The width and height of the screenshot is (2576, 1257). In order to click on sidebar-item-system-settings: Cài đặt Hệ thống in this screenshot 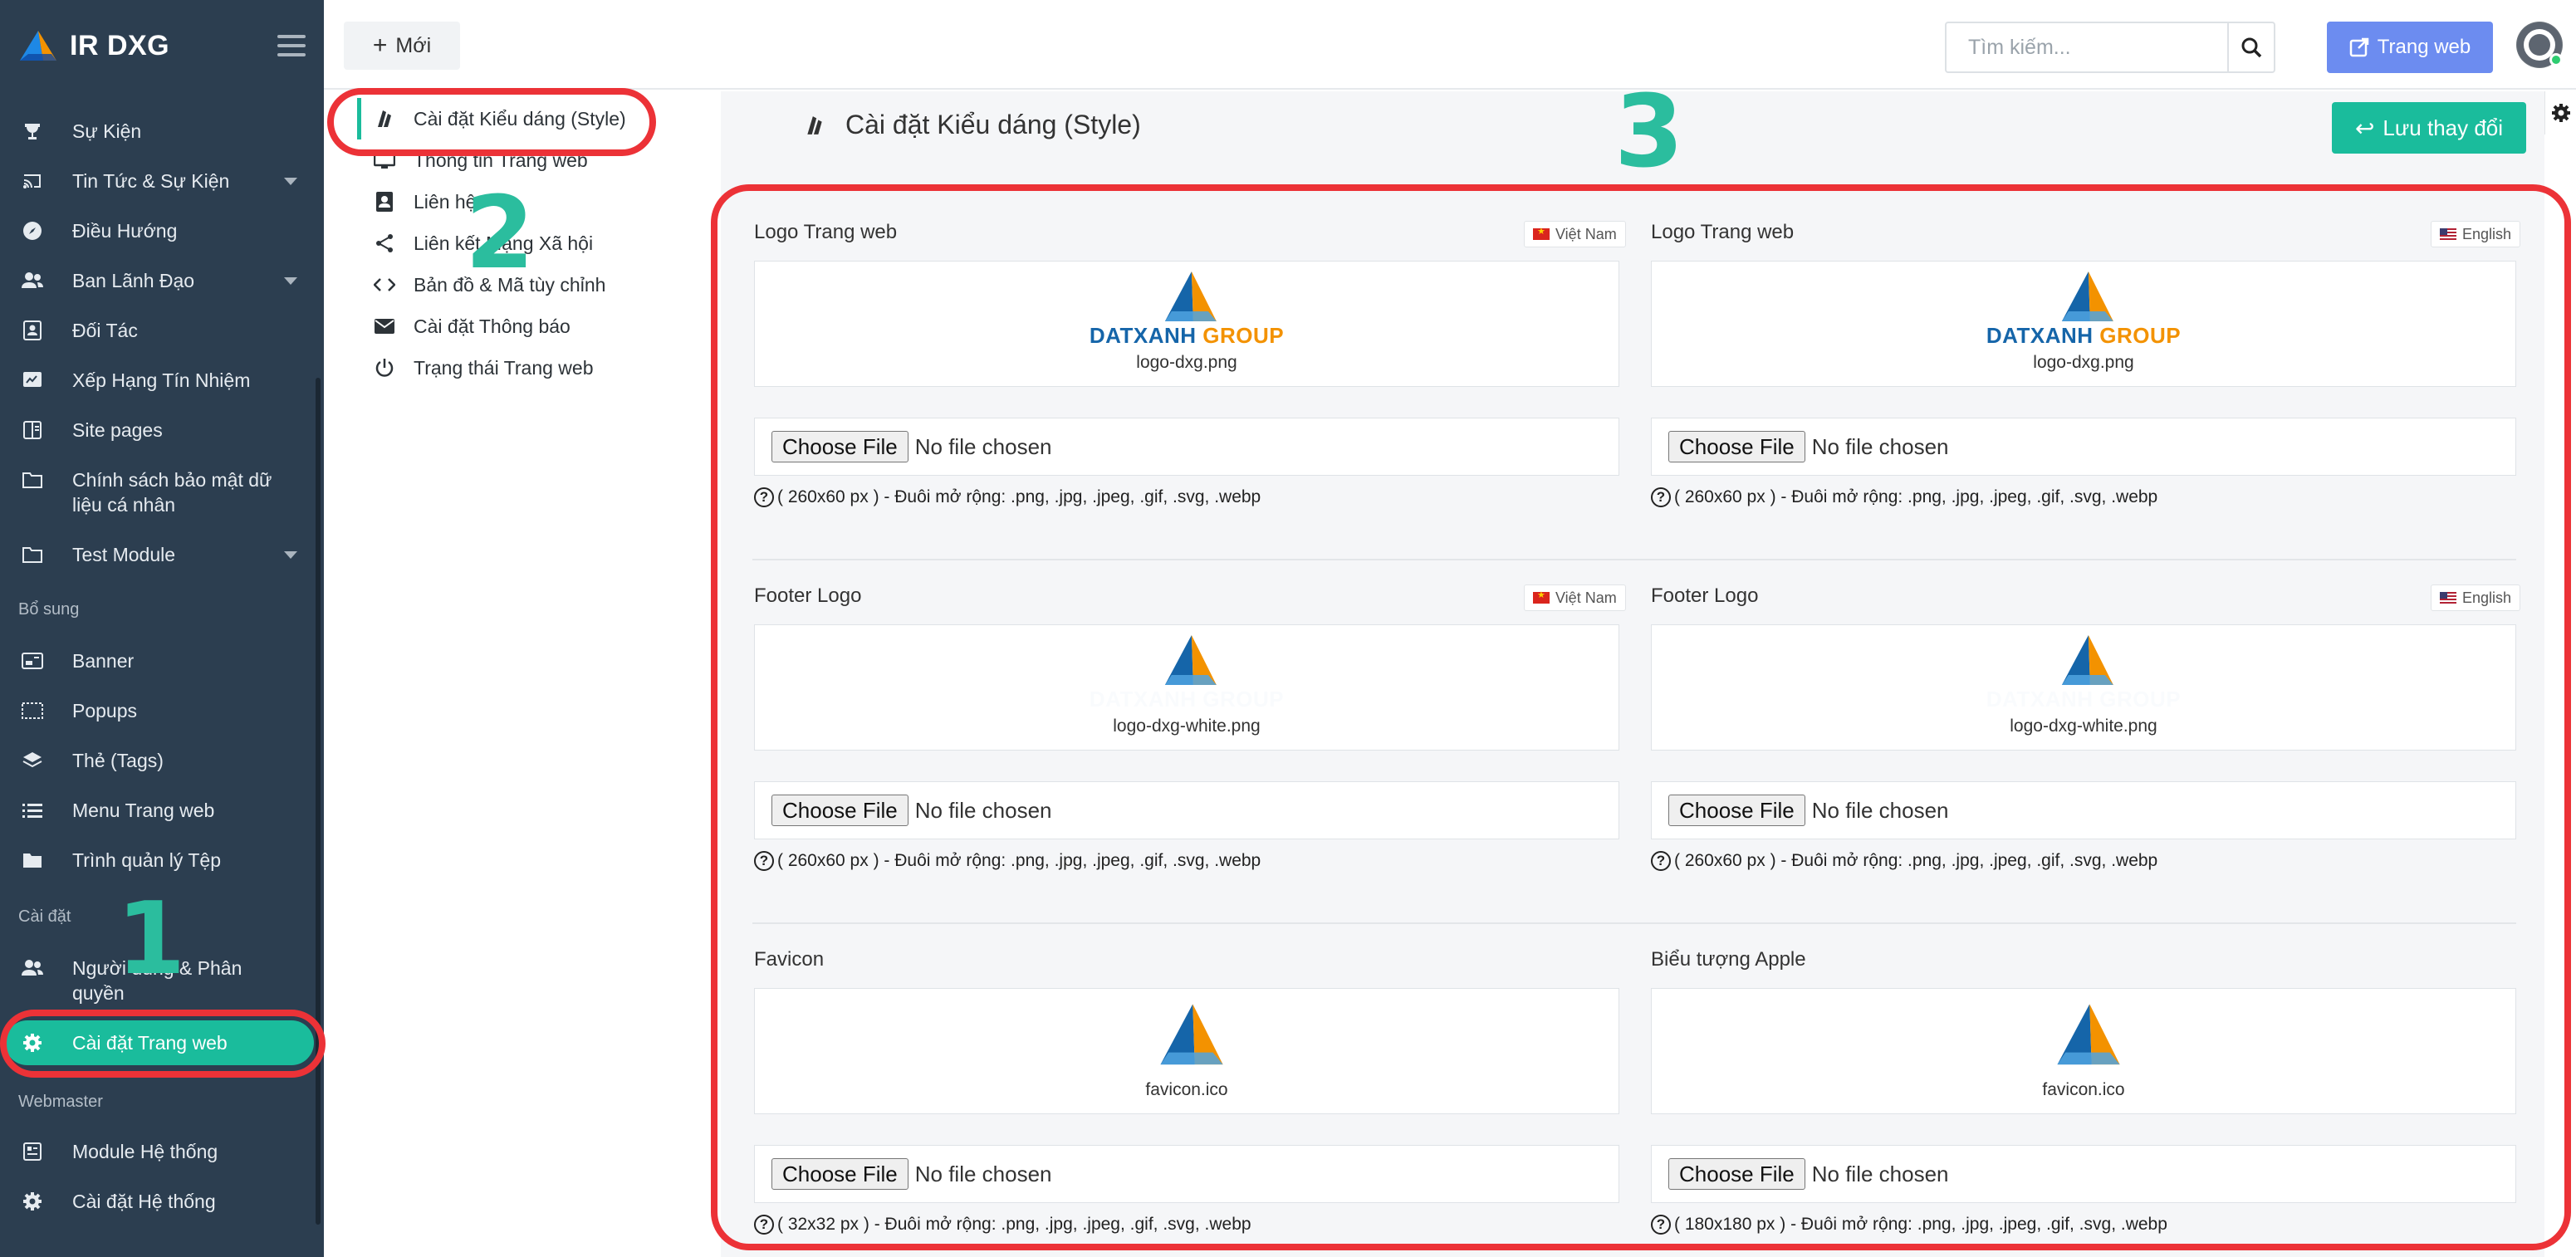, I will do `click(158, 1201)`.